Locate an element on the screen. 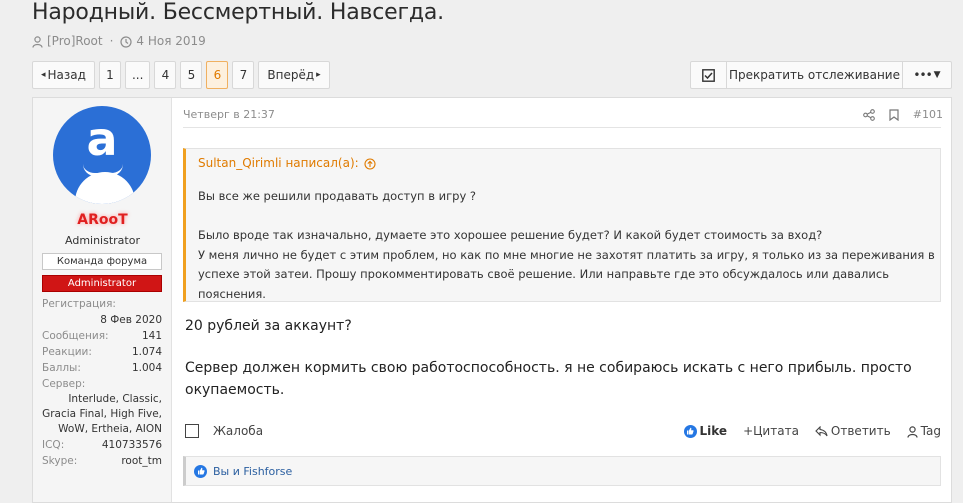 This screenshot has height=503, width=963. stat-skype: Skype: root_tm is located at coordinates (102, 461).